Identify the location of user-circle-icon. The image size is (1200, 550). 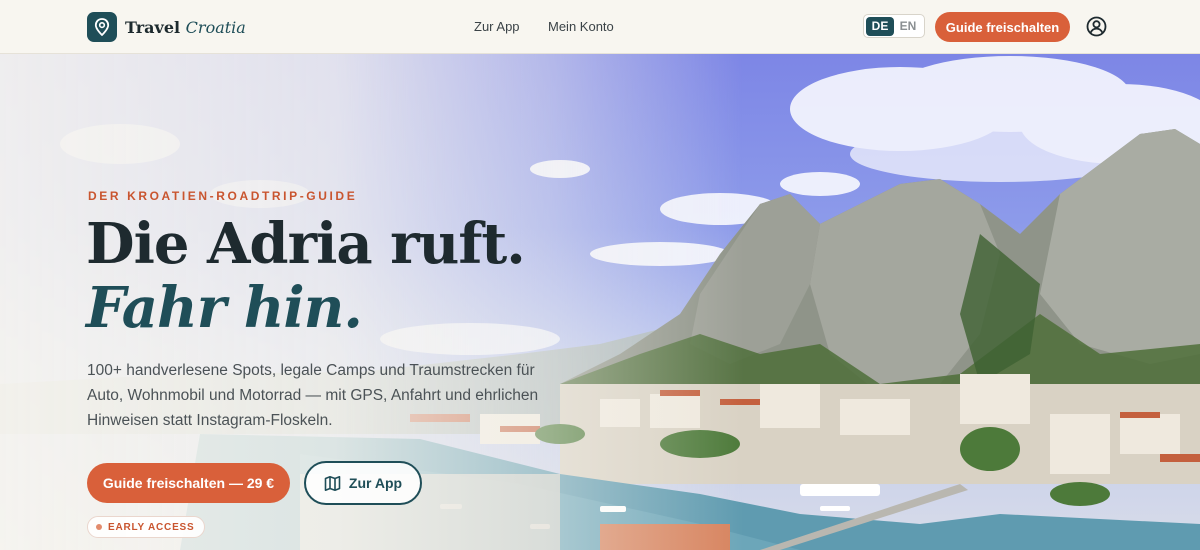
(1096, 29).